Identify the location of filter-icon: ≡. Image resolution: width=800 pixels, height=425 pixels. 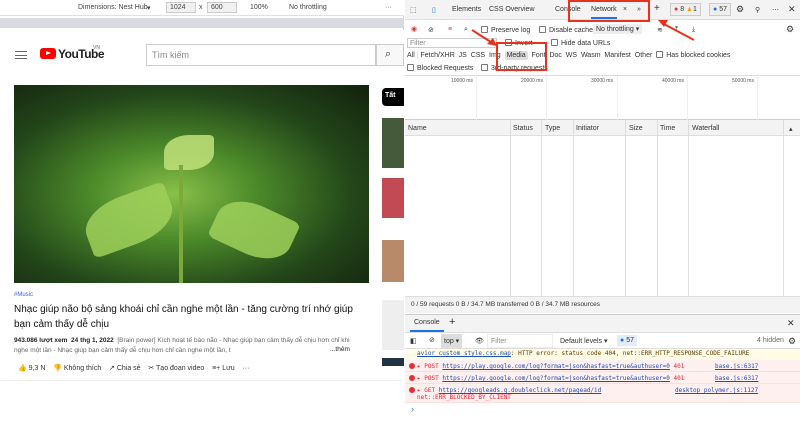
(450, 29).